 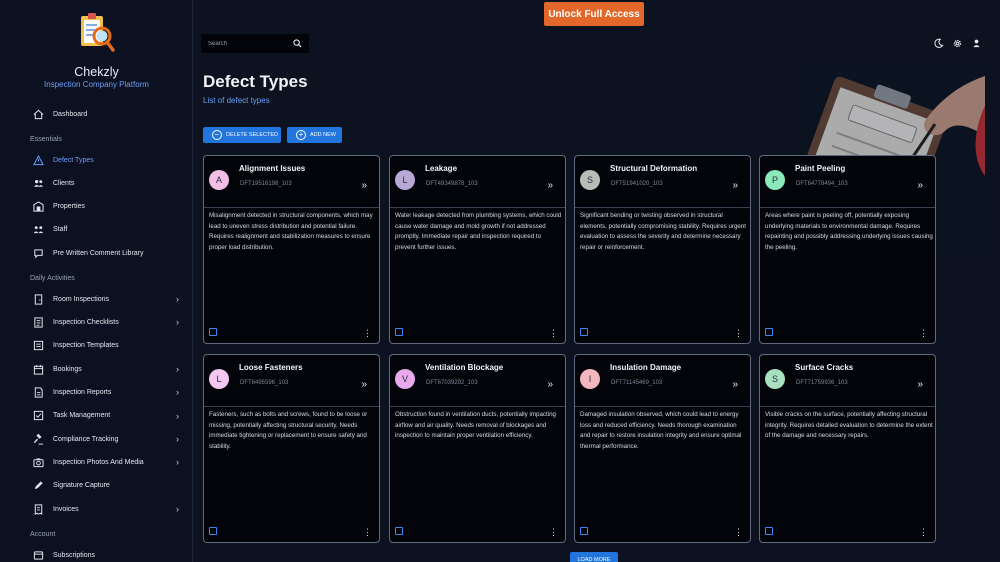 I want to click on delete-selected-button: − DELETE SELECTED, so click(x=242, y=135).